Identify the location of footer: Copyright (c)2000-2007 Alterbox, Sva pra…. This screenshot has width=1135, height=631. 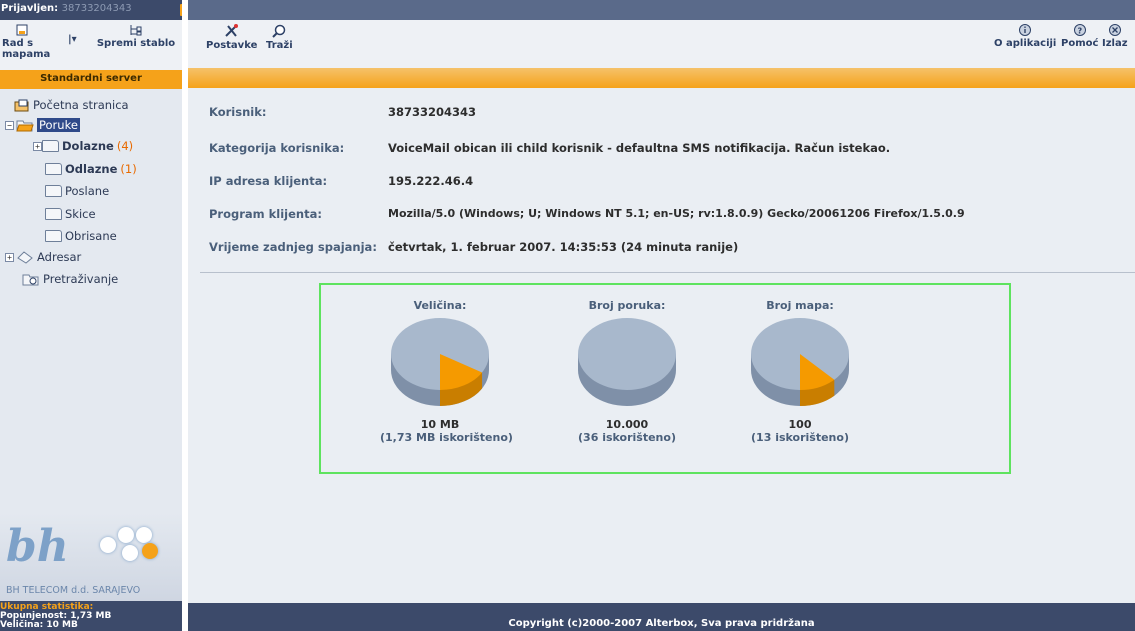
(661, 617).